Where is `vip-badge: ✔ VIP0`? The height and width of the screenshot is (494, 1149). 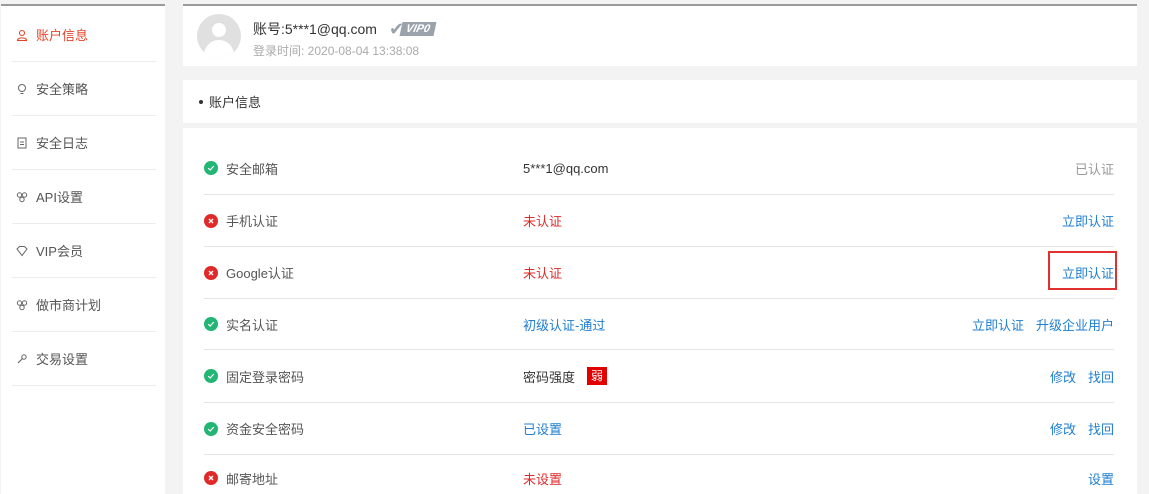
vip-badge: ✔ VIP0 is located at coordinates (413, 29).